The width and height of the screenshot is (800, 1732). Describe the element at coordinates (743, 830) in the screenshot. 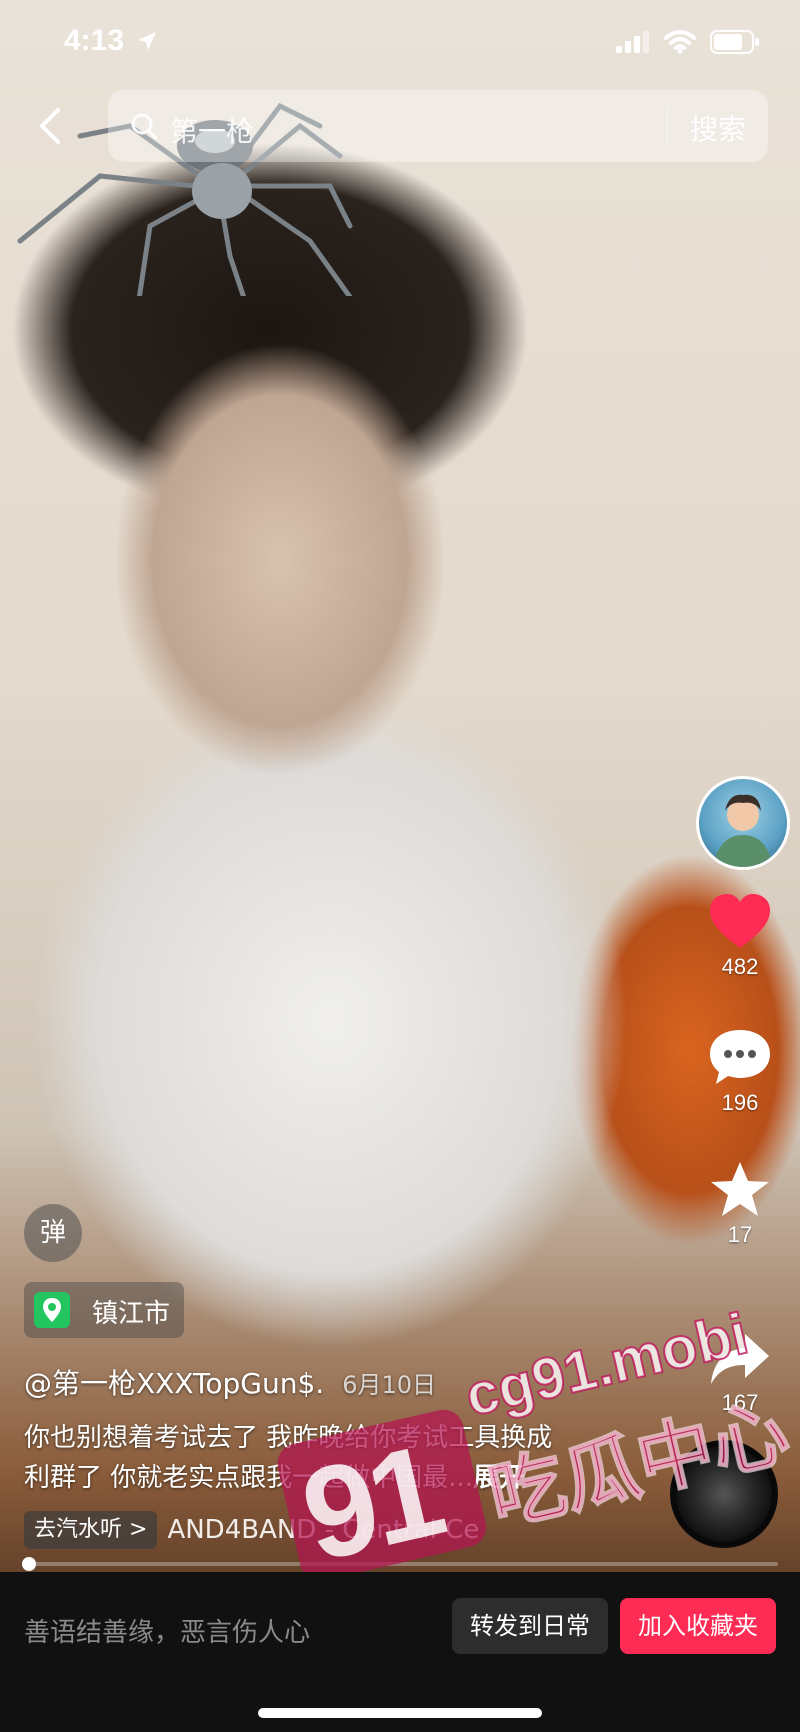

I see `avatar-illustration-icon` at that location.